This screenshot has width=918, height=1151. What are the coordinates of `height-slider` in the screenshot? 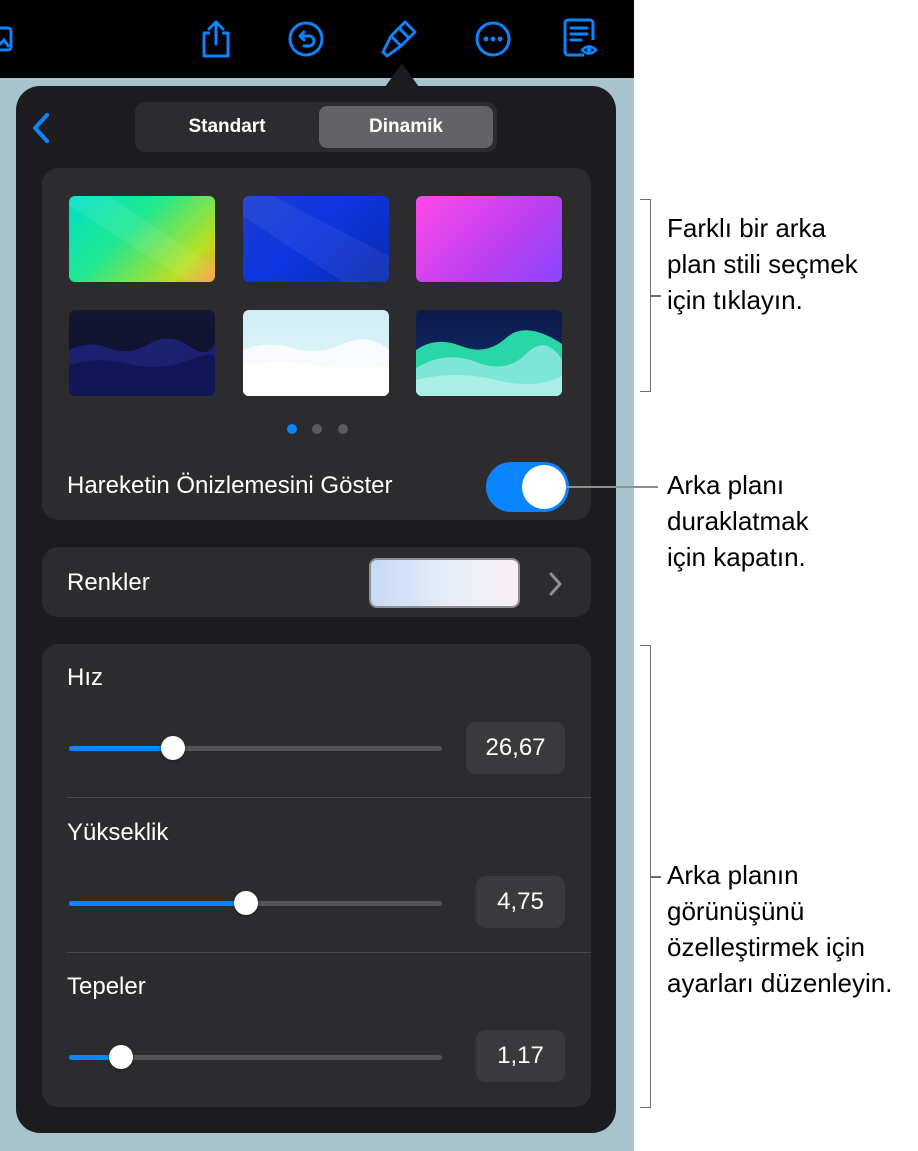 It's located at (255, 903).